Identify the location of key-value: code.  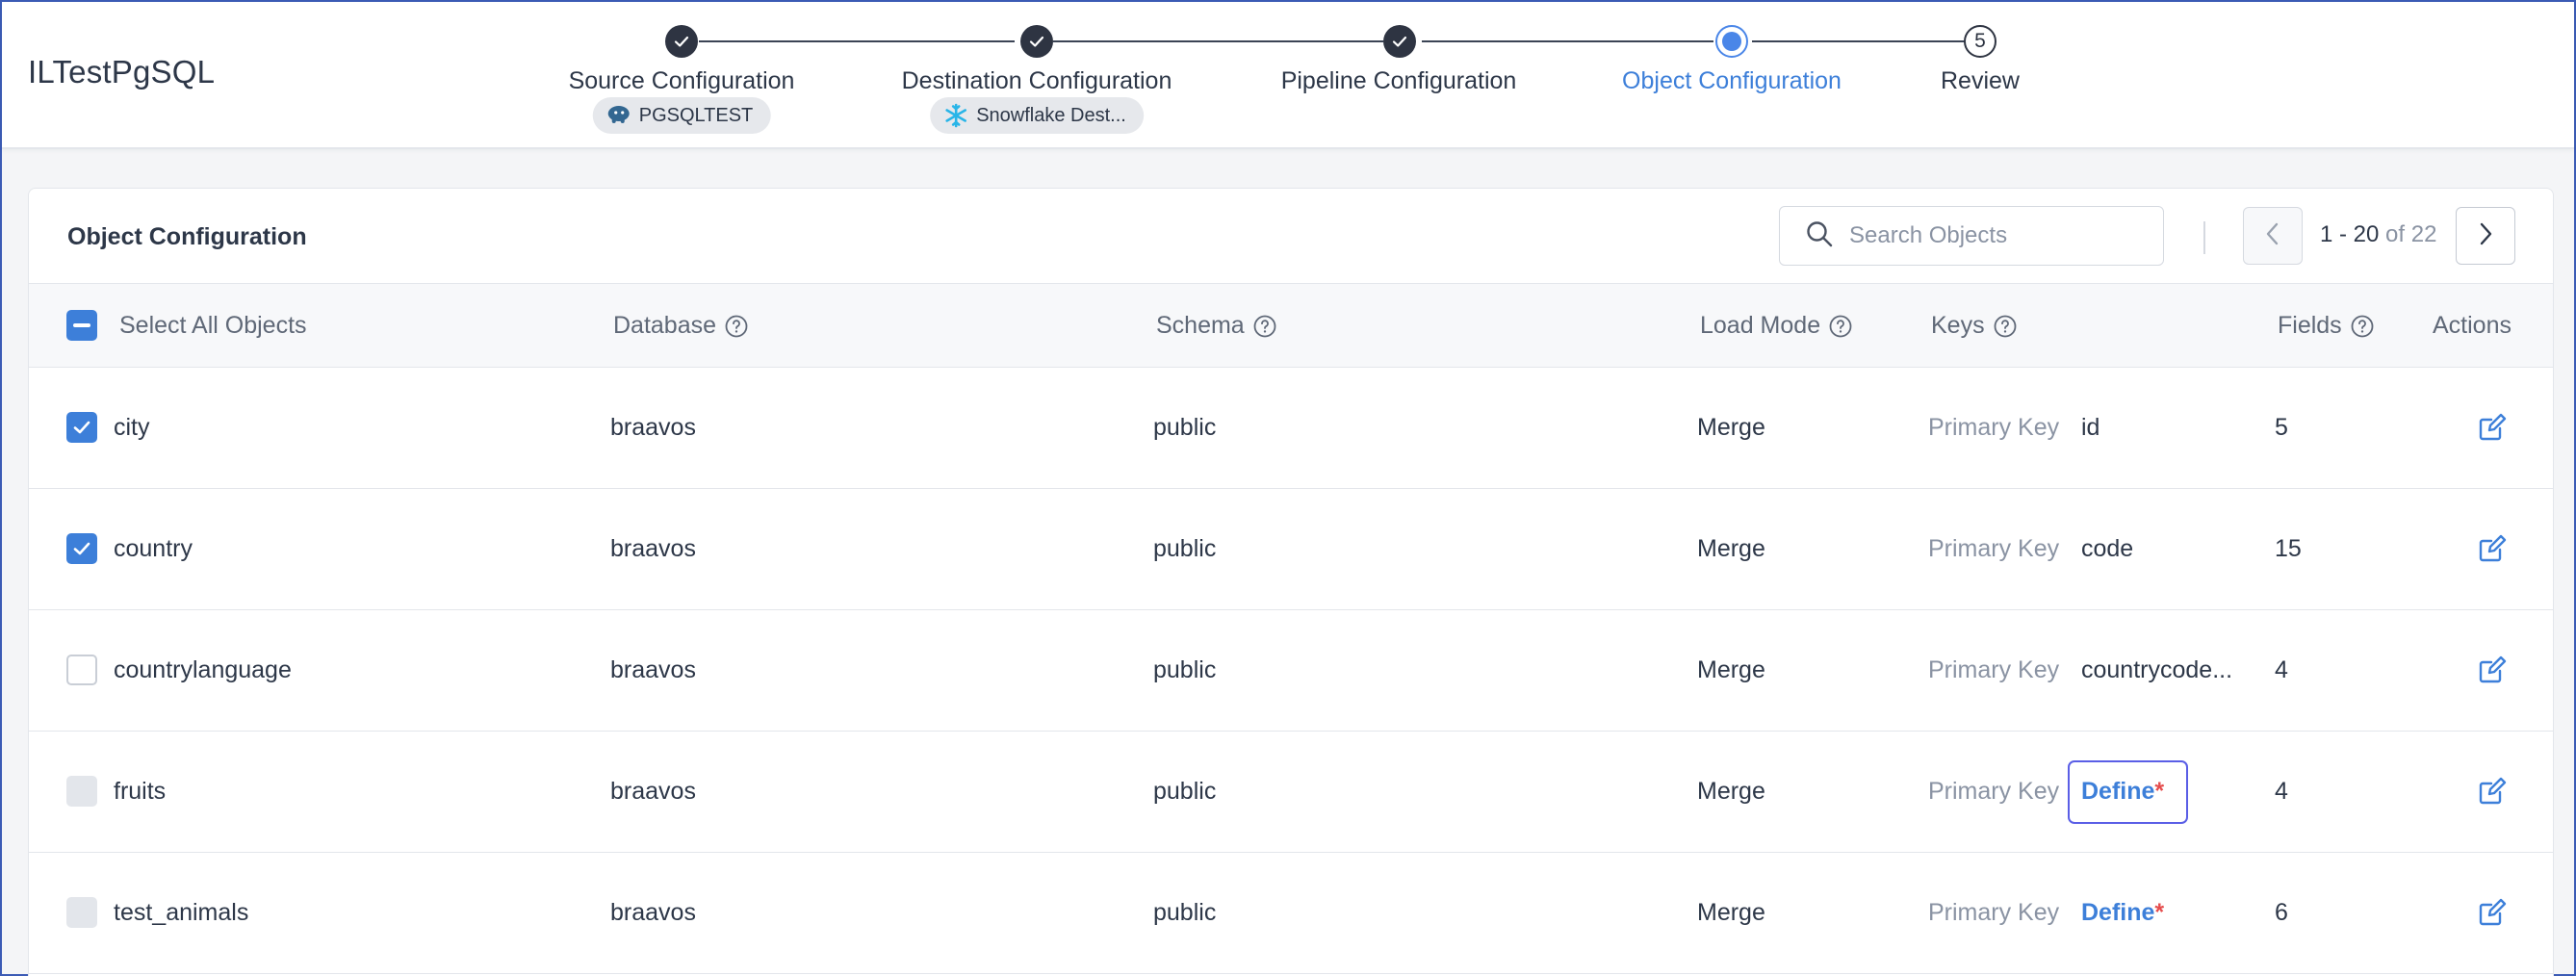
(2107, 548).